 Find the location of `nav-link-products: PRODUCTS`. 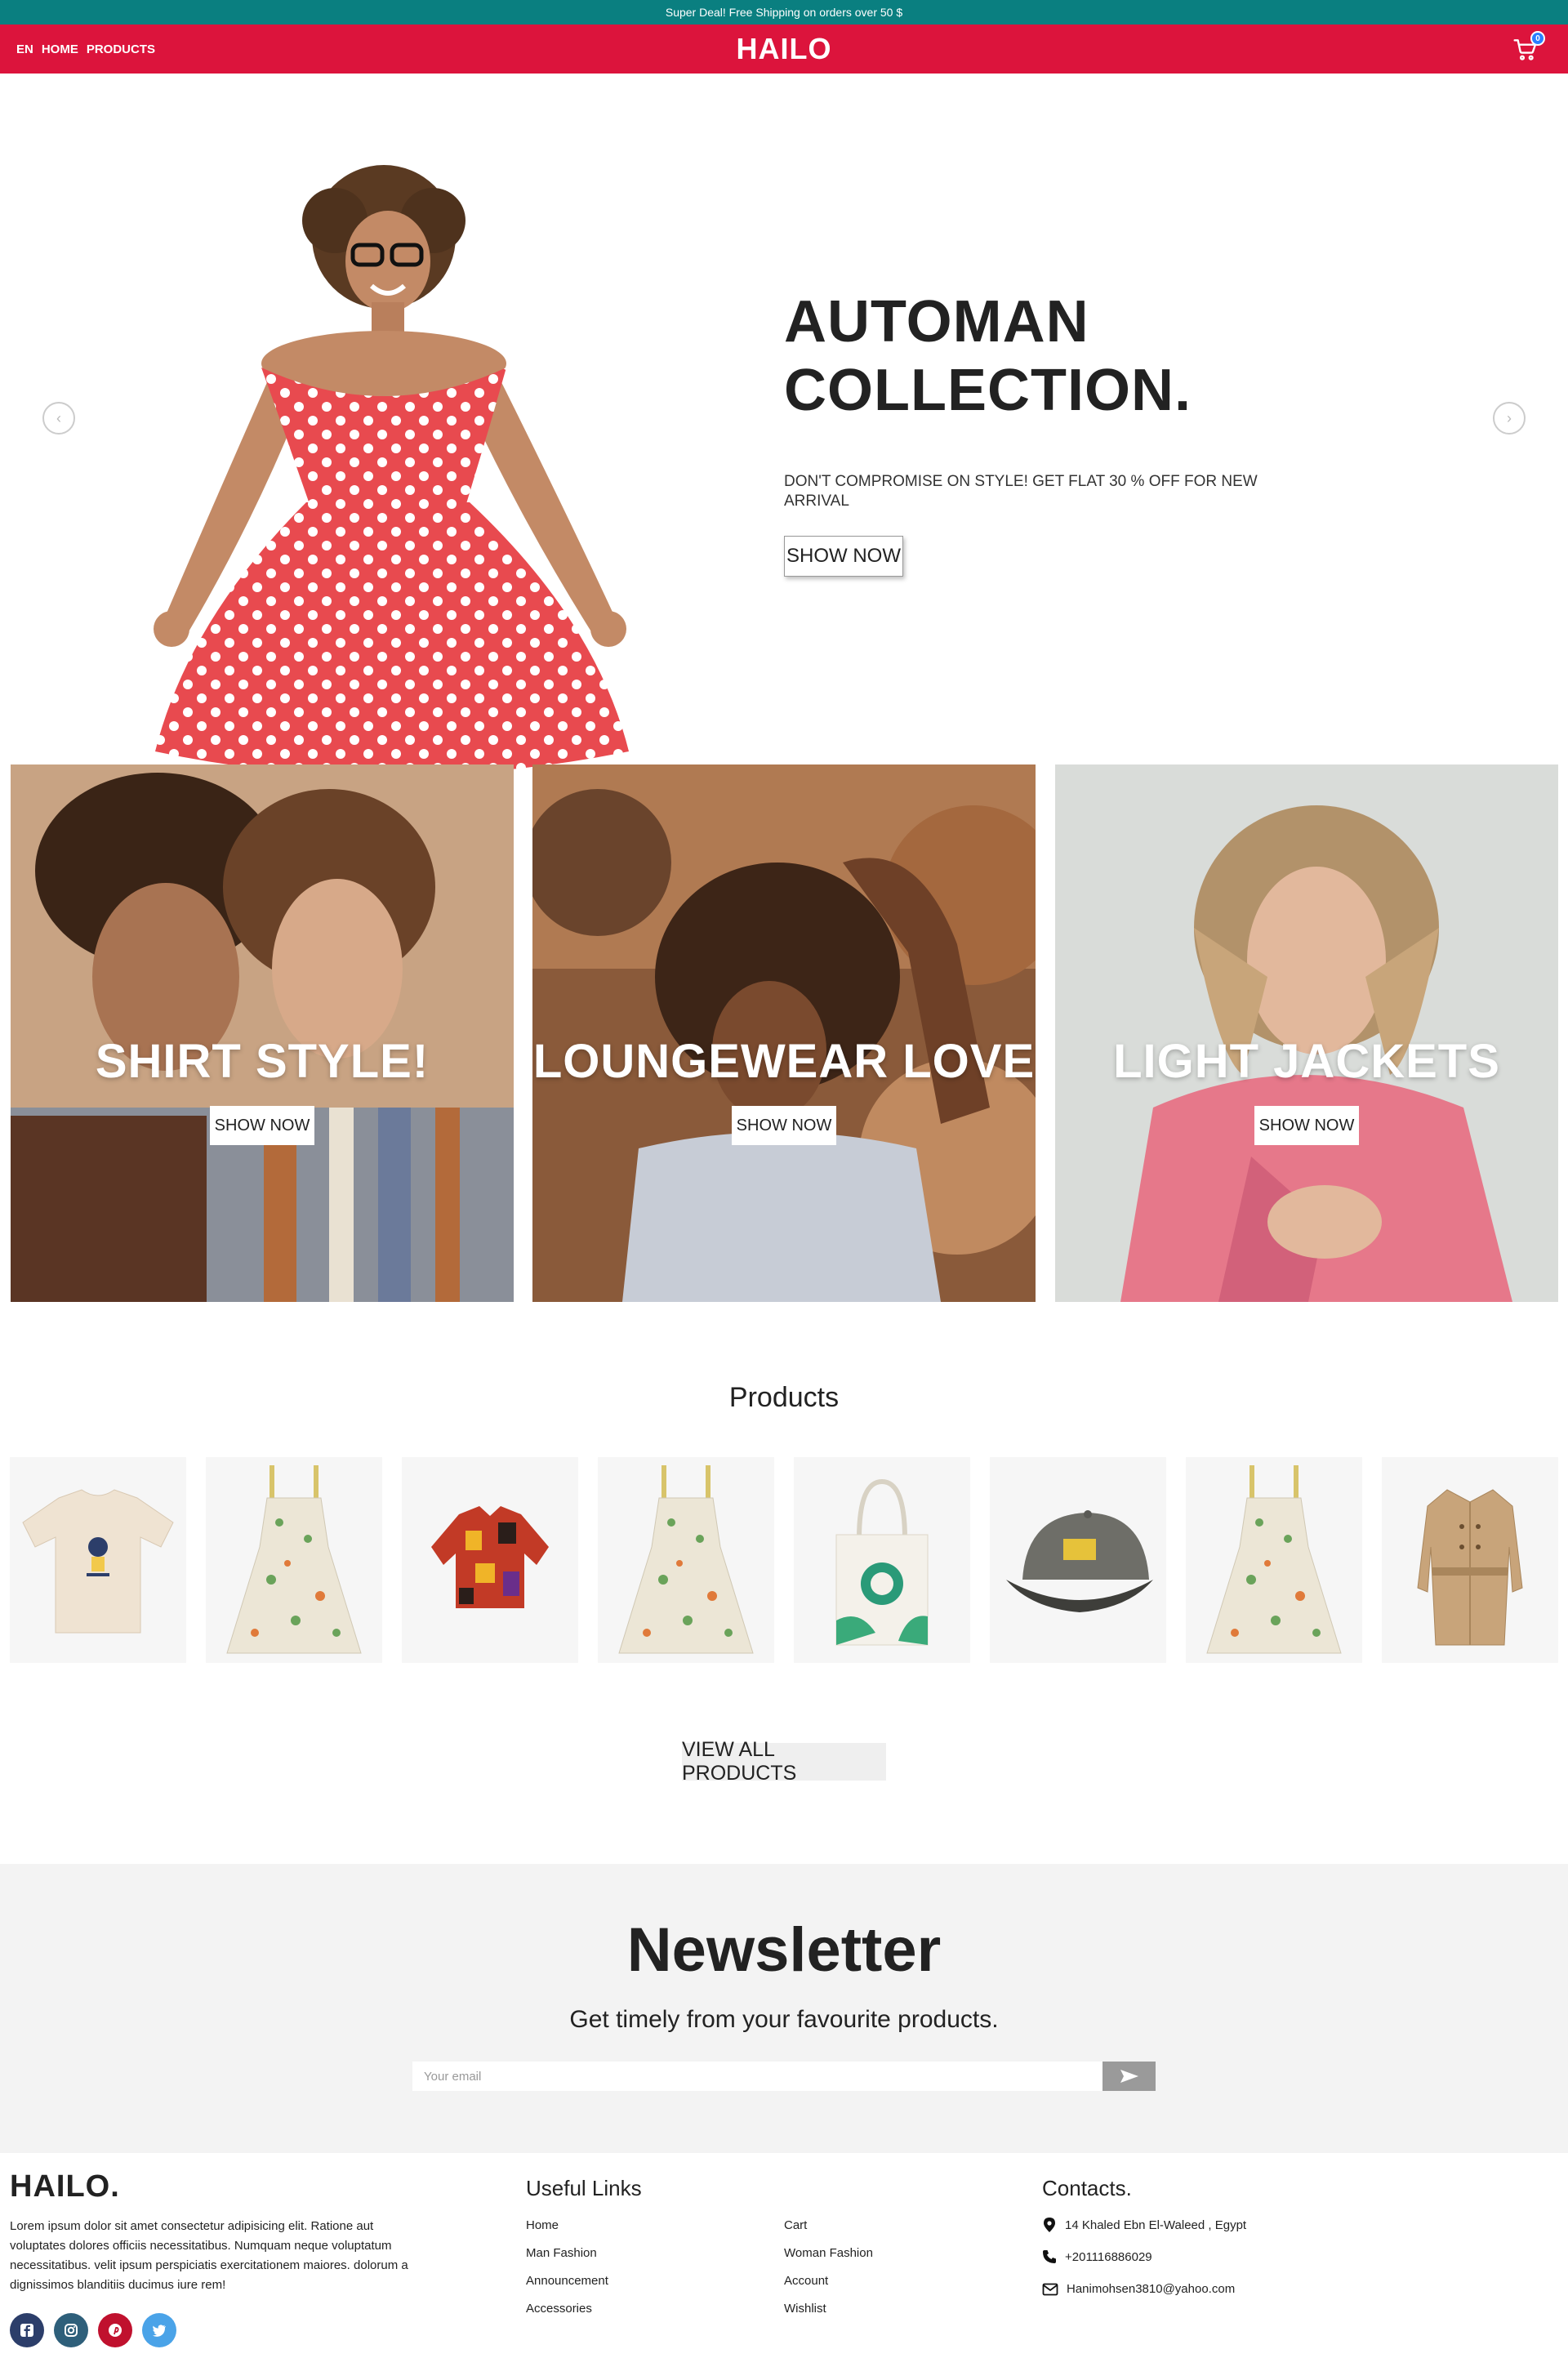

nav-link-products: PRODUCTS is located at coordinates (121, 49).